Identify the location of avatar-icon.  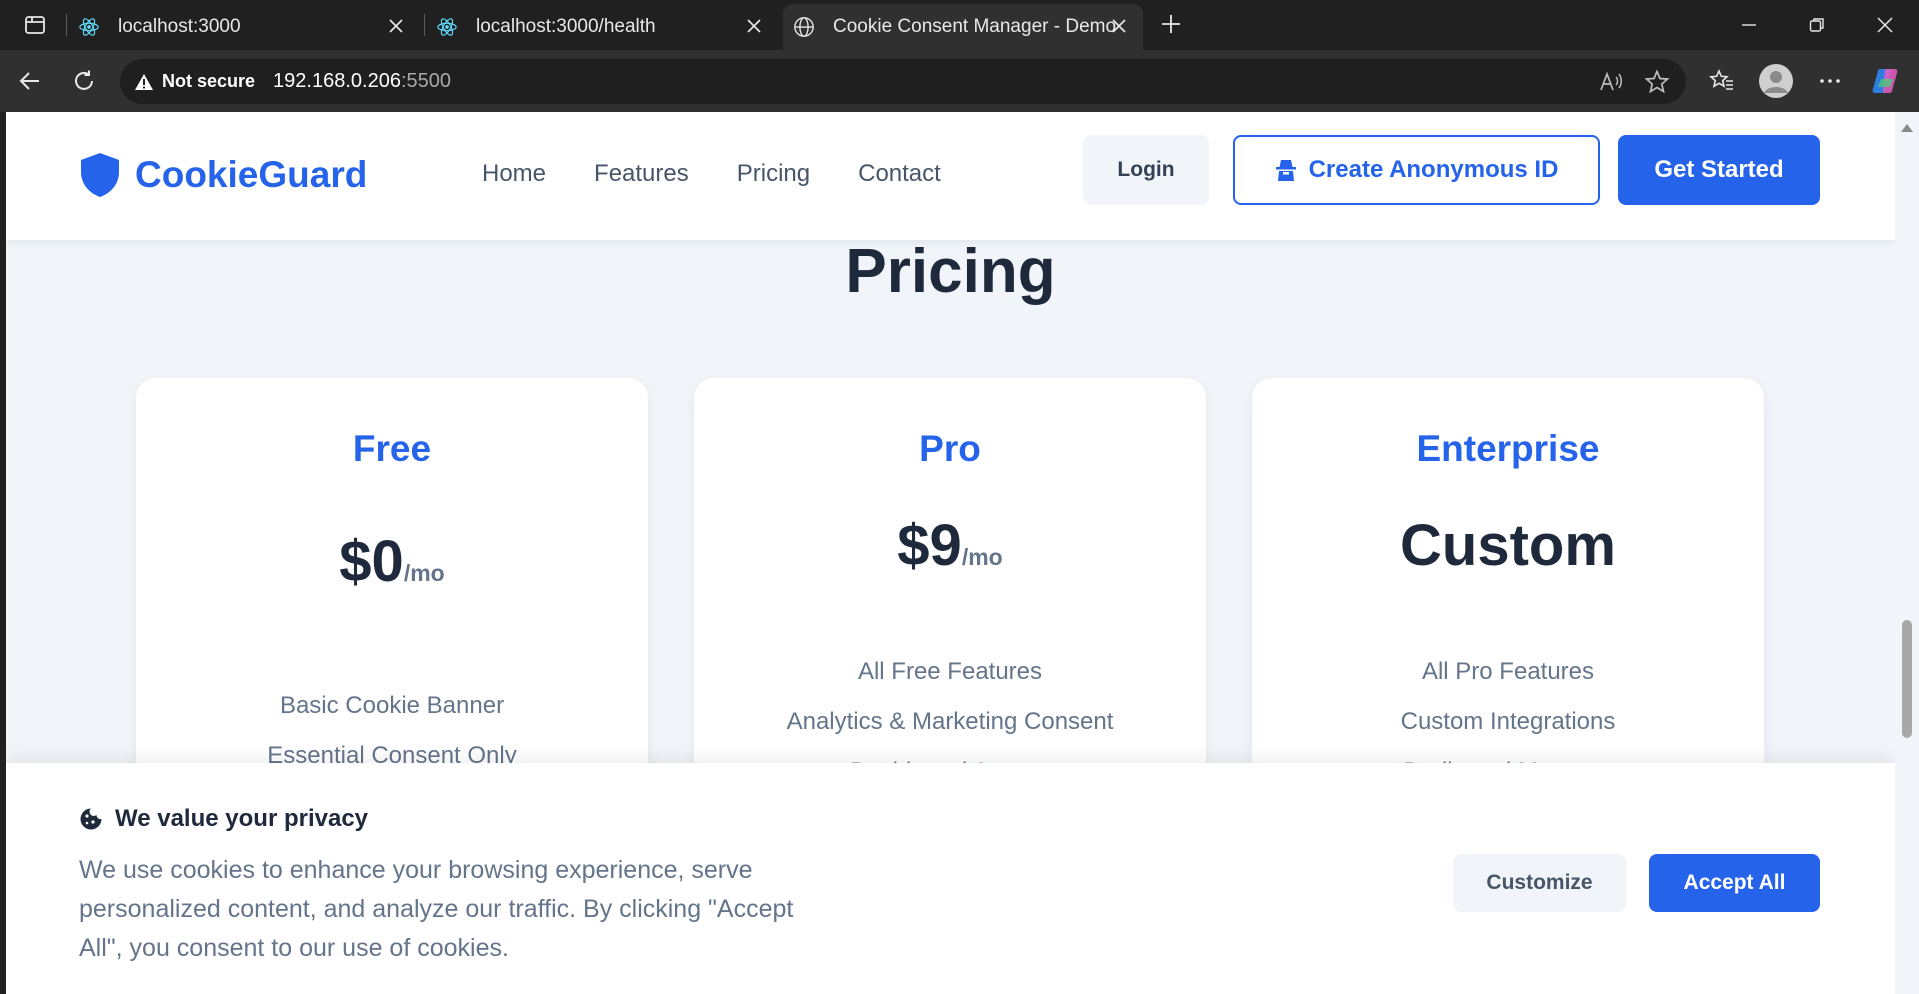
(1776, 81).